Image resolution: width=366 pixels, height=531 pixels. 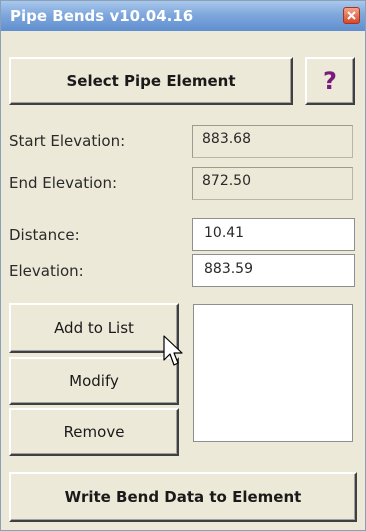 What do you see at coordinates (272, 183) in the screenshot?
I see `end-elevation-value: 872.50` at bounding box center [272, 183].